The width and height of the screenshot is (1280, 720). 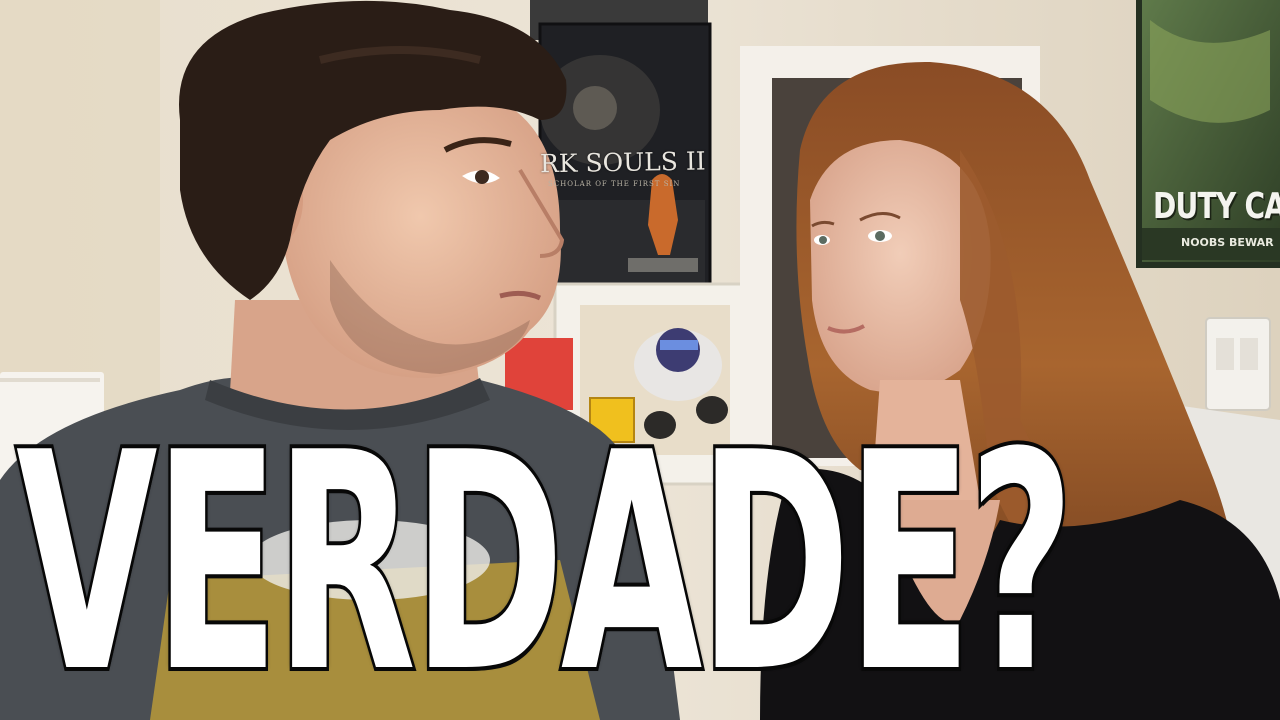 I want to click on dark-souls-poster-subtitle: SCHOLAR OF THE FIRST SIN, so click(x=614, y=184).